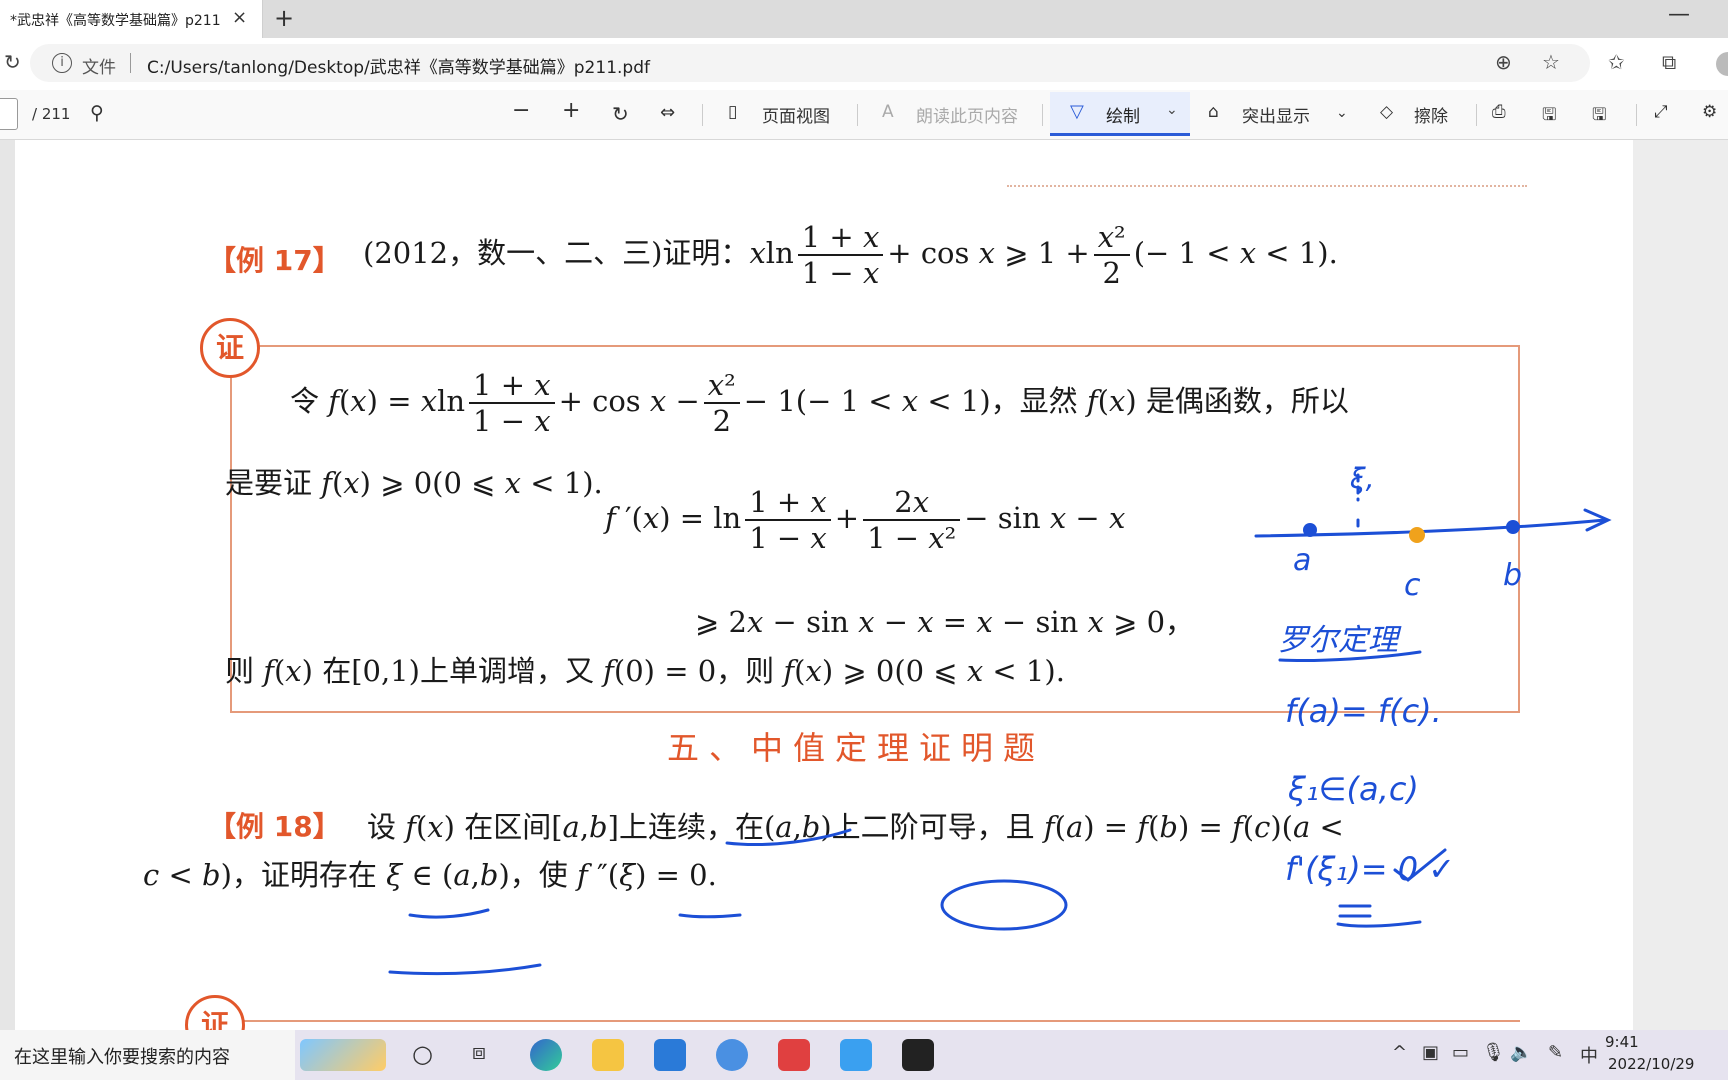  I want to click on example-17-source: (2012，数一、二、三)证明：, so click(556, 253).